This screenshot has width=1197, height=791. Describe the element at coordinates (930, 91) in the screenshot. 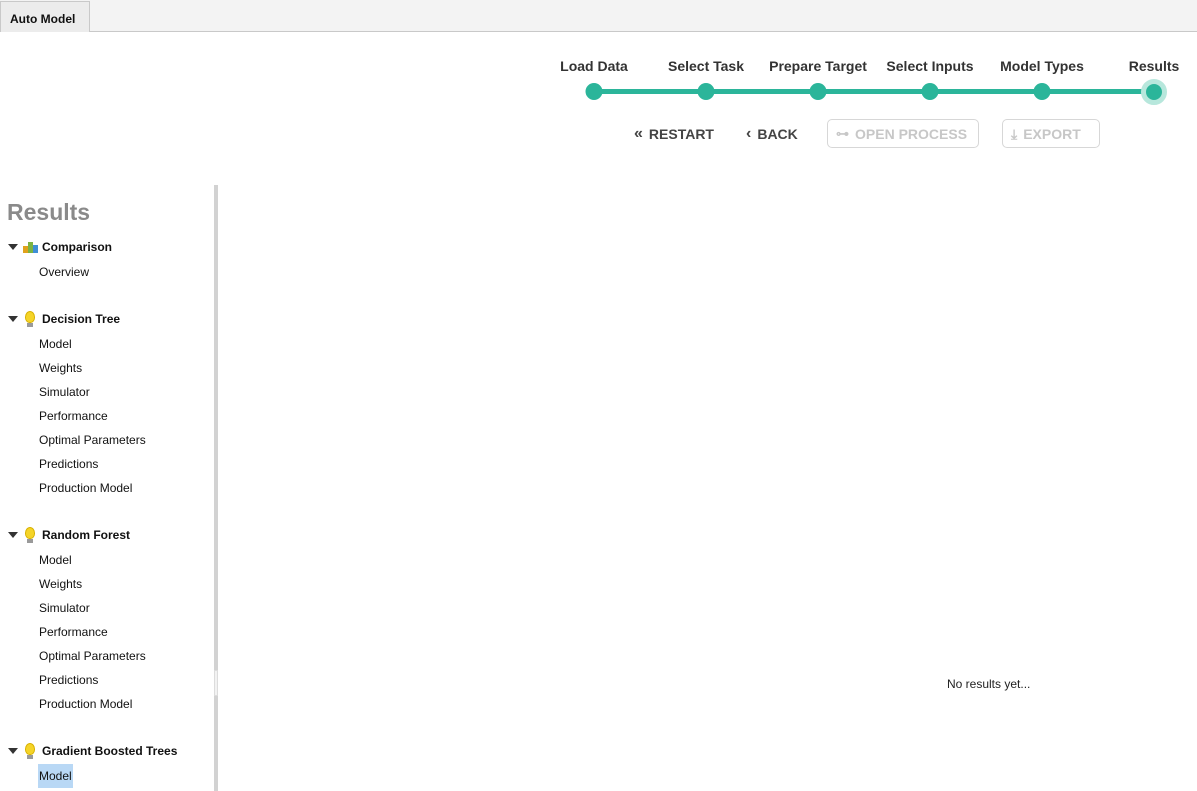

I see `step-dot-select-inputs` at that location.